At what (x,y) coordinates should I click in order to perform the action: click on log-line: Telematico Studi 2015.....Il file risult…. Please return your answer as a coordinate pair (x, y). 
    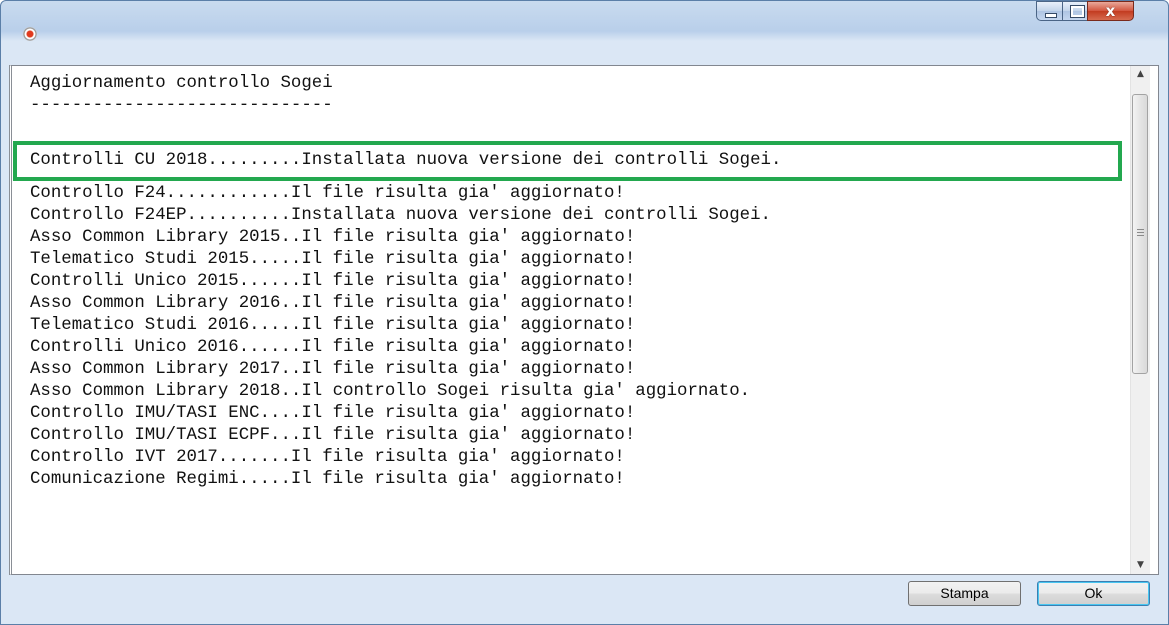
    Looking at the image, I should click on (333, 259).